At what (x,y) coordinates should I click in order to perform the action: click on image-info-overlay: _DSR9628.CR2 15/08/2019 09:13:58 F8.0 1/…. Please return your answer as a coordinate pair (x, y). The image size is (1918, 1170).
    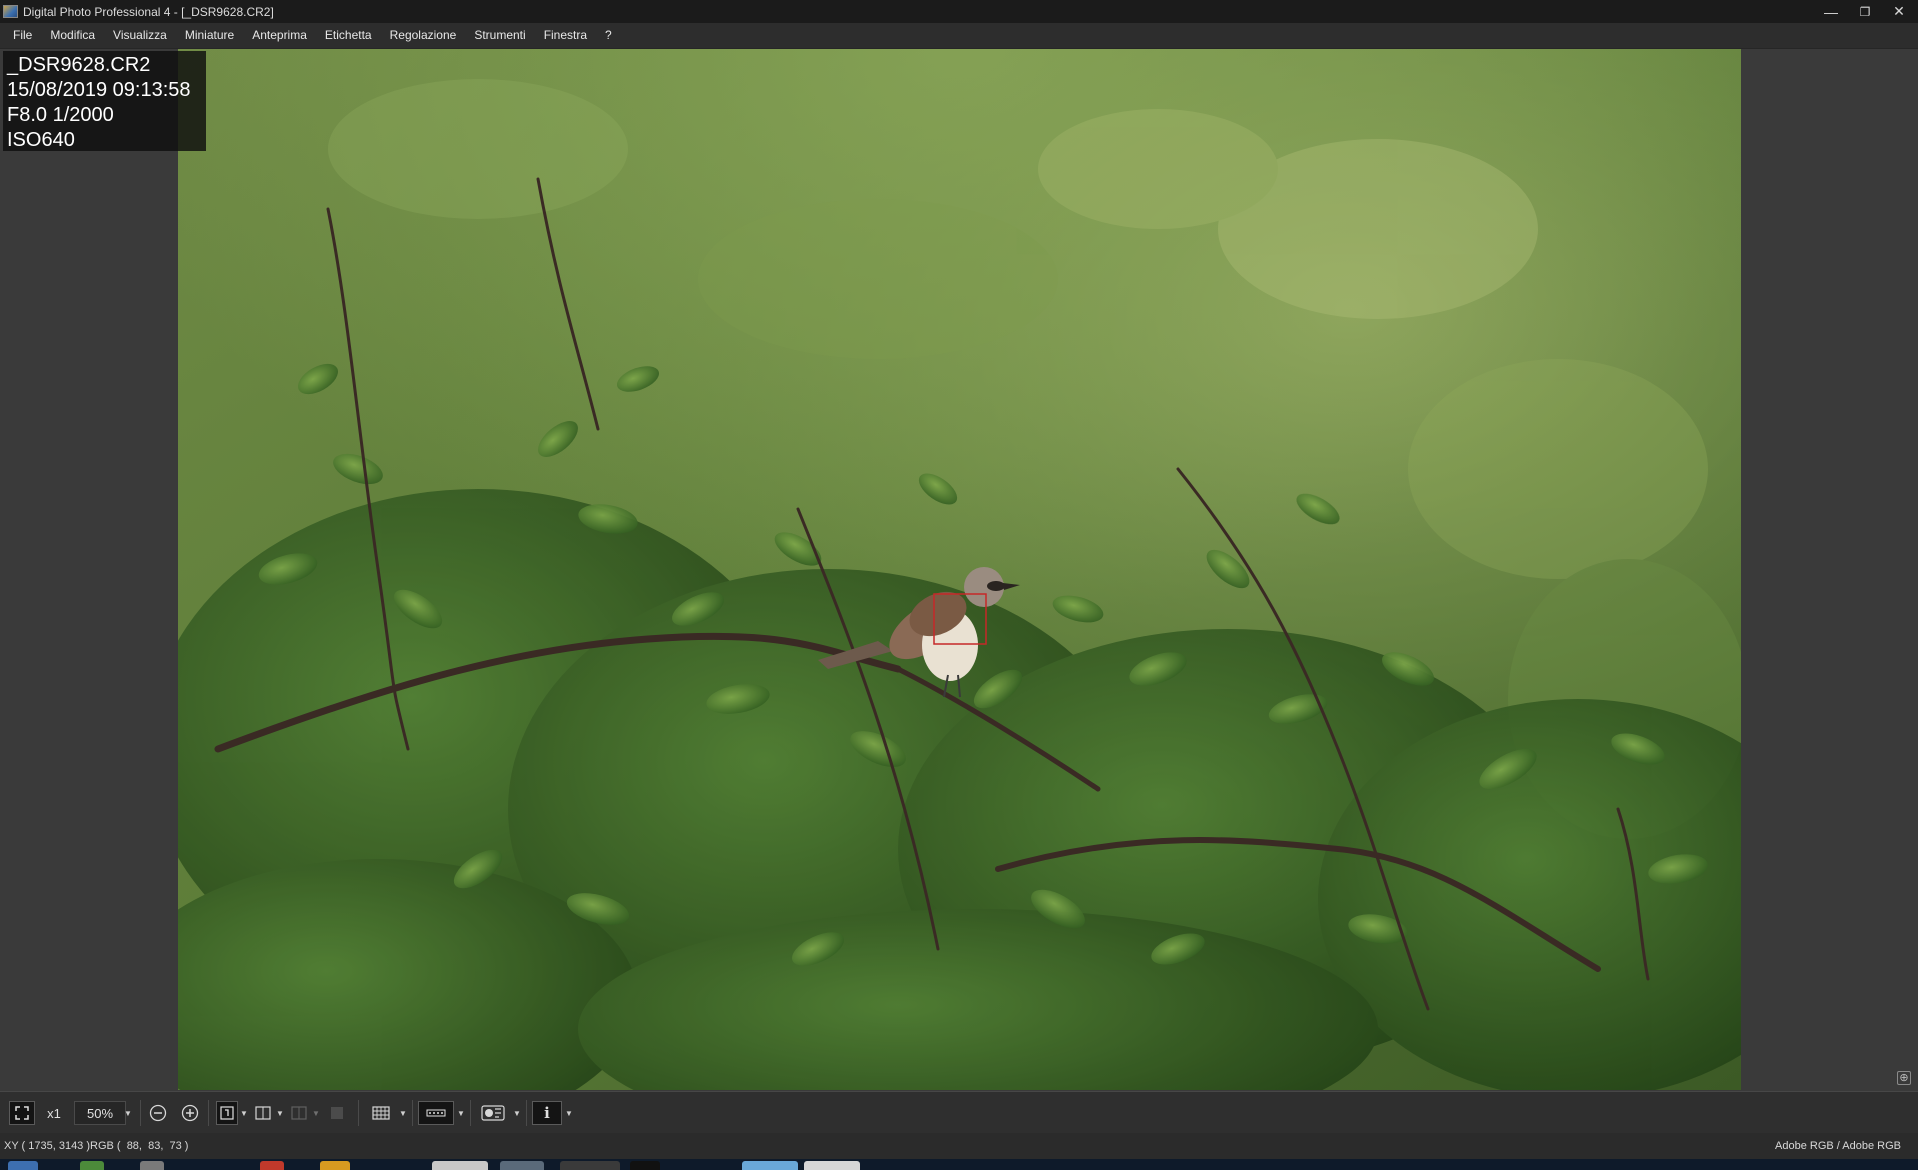
    Looking at the image, I should click on (104, 101).